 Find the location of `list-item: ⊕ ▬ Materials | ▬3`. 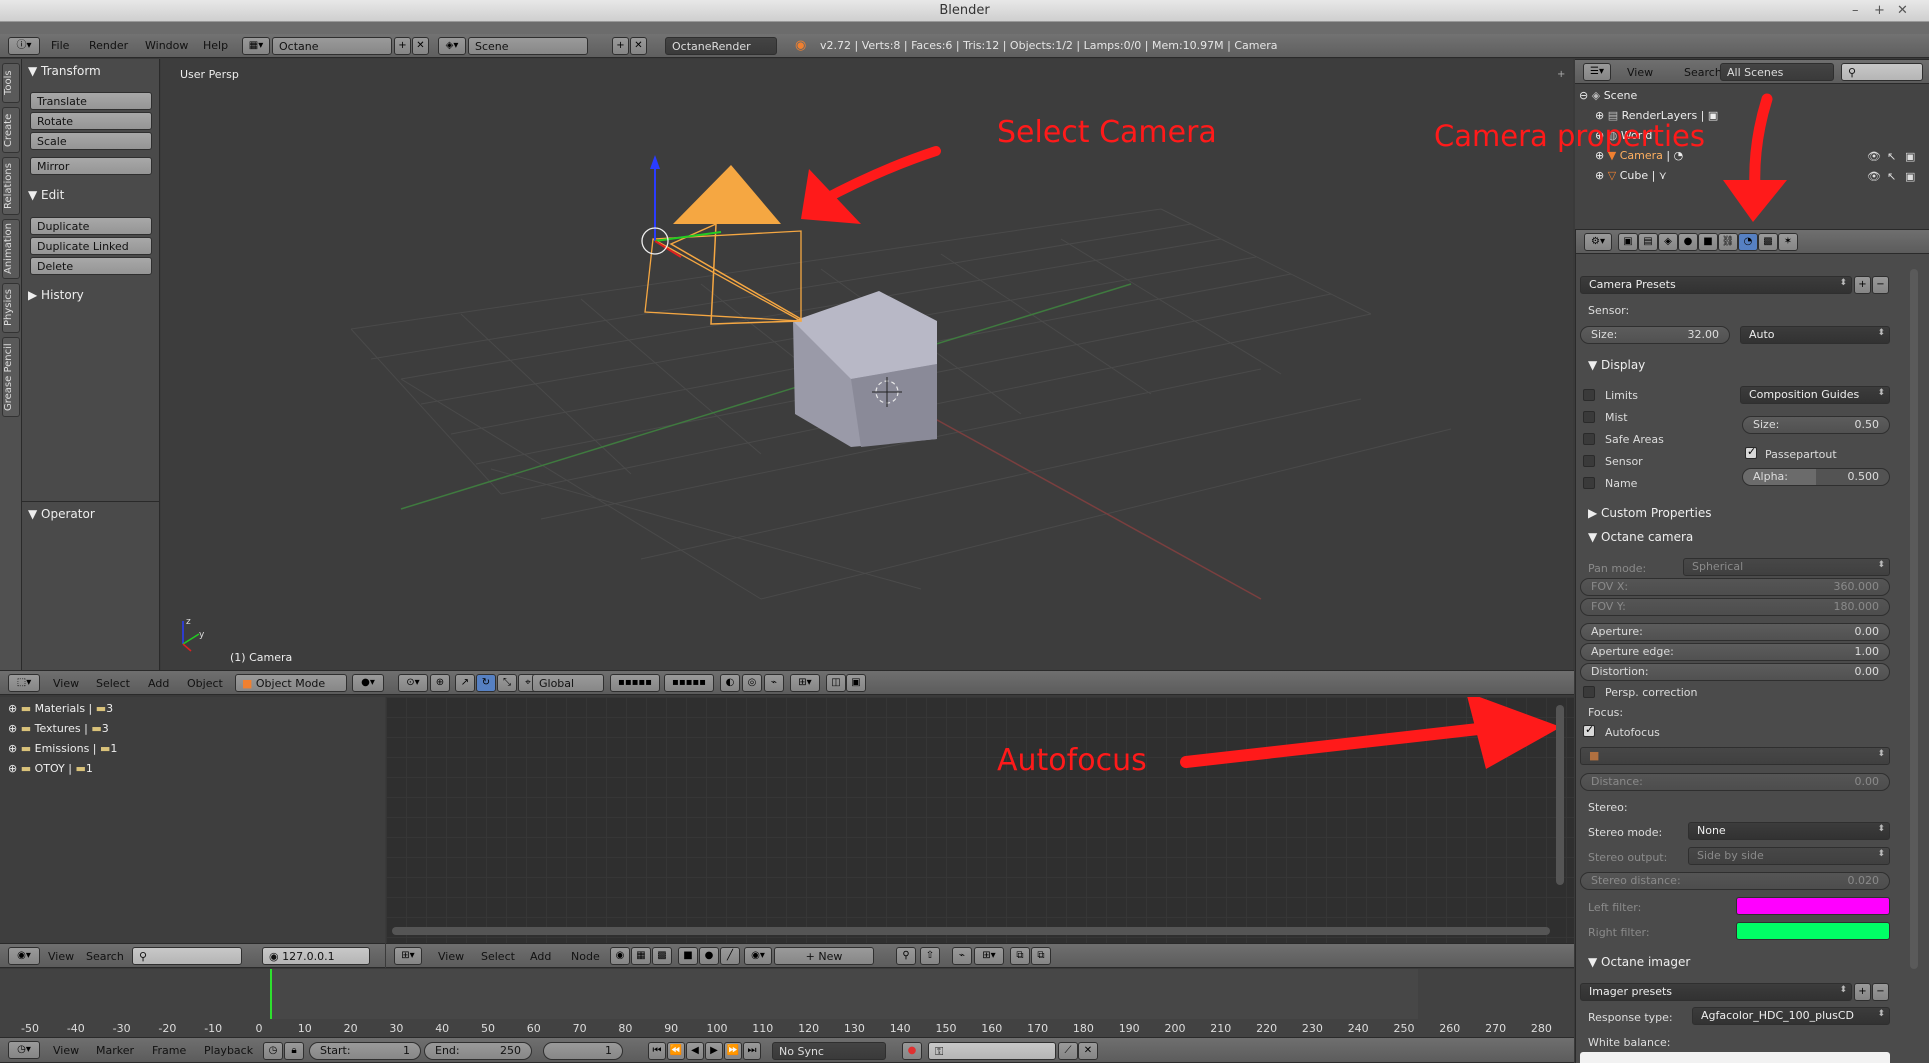

list-item: ⊕ ▬ Materials | ▬3 is located at coordinates (60, 708).